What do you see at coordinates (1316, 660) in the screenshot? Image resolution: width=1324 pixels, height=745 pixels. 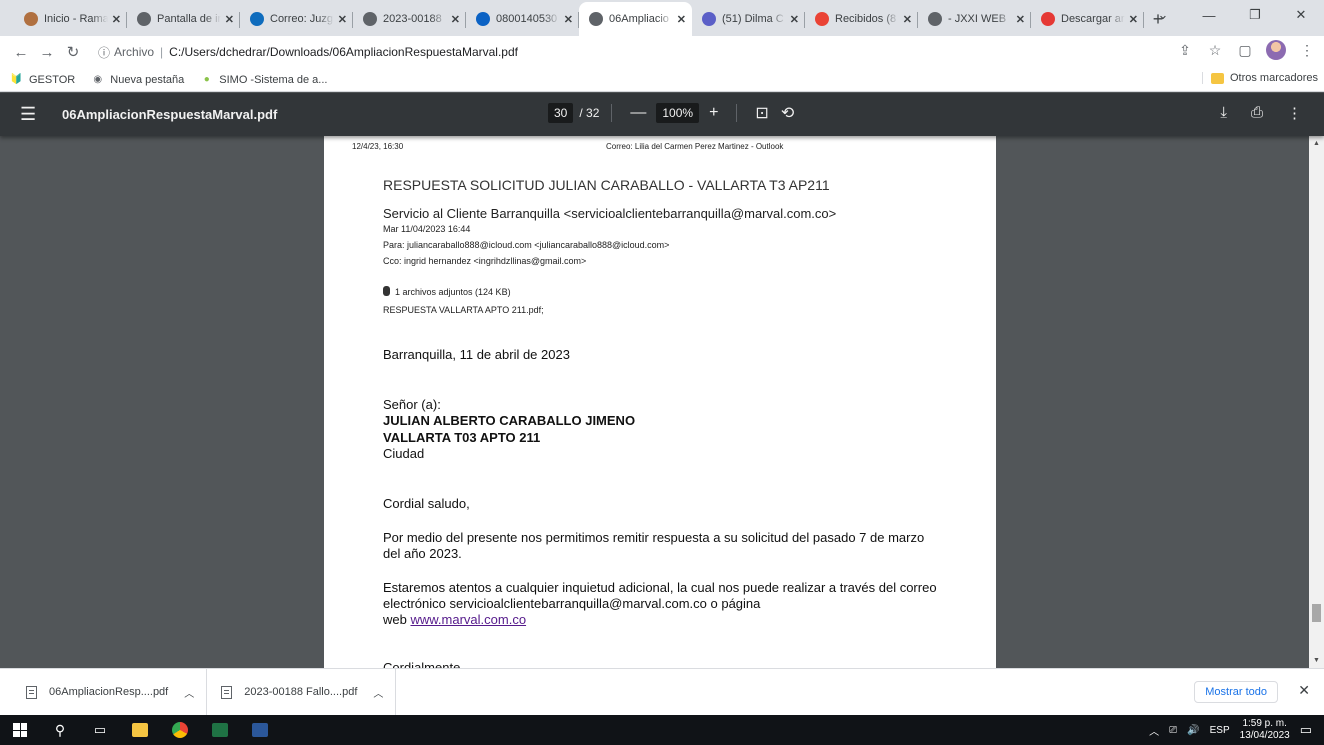 I see `scroll-down-arrow-icon: ▼` at bounding box center [1316, 660].